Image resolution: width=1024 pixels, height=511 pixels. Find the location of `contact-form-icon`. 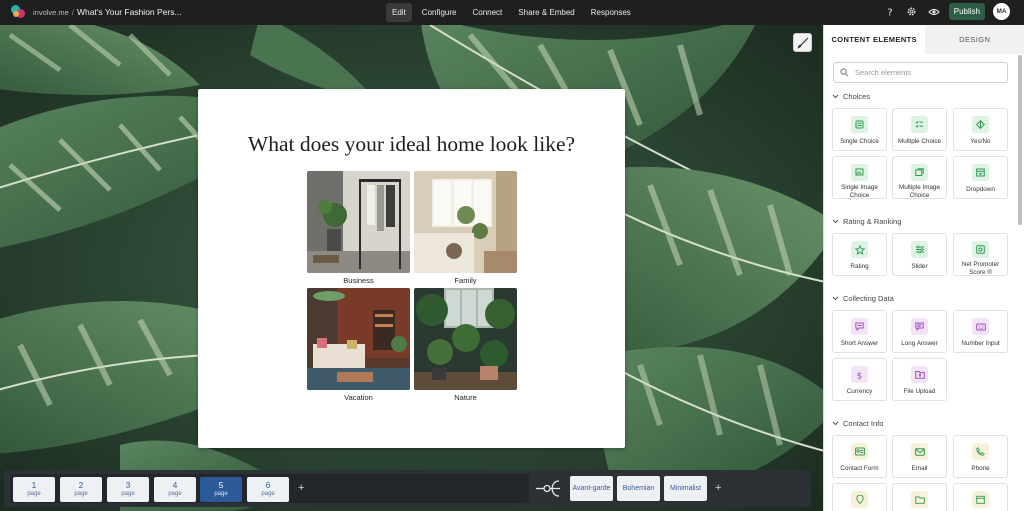

contact-form-icon is located at coordinates (859, 451).